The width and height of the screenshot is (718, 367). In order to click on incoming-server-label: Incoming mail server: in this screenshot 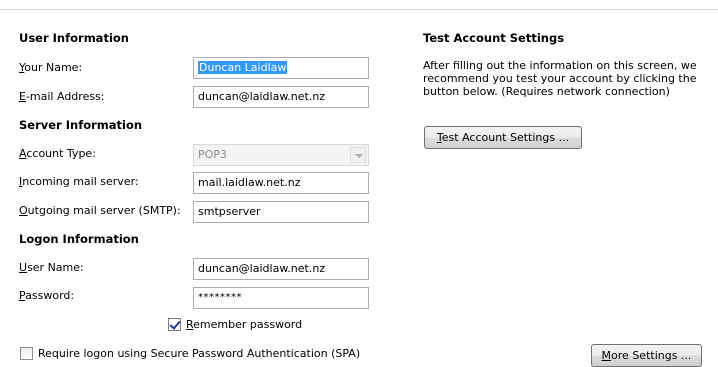, I will do `click(79, 181)`.